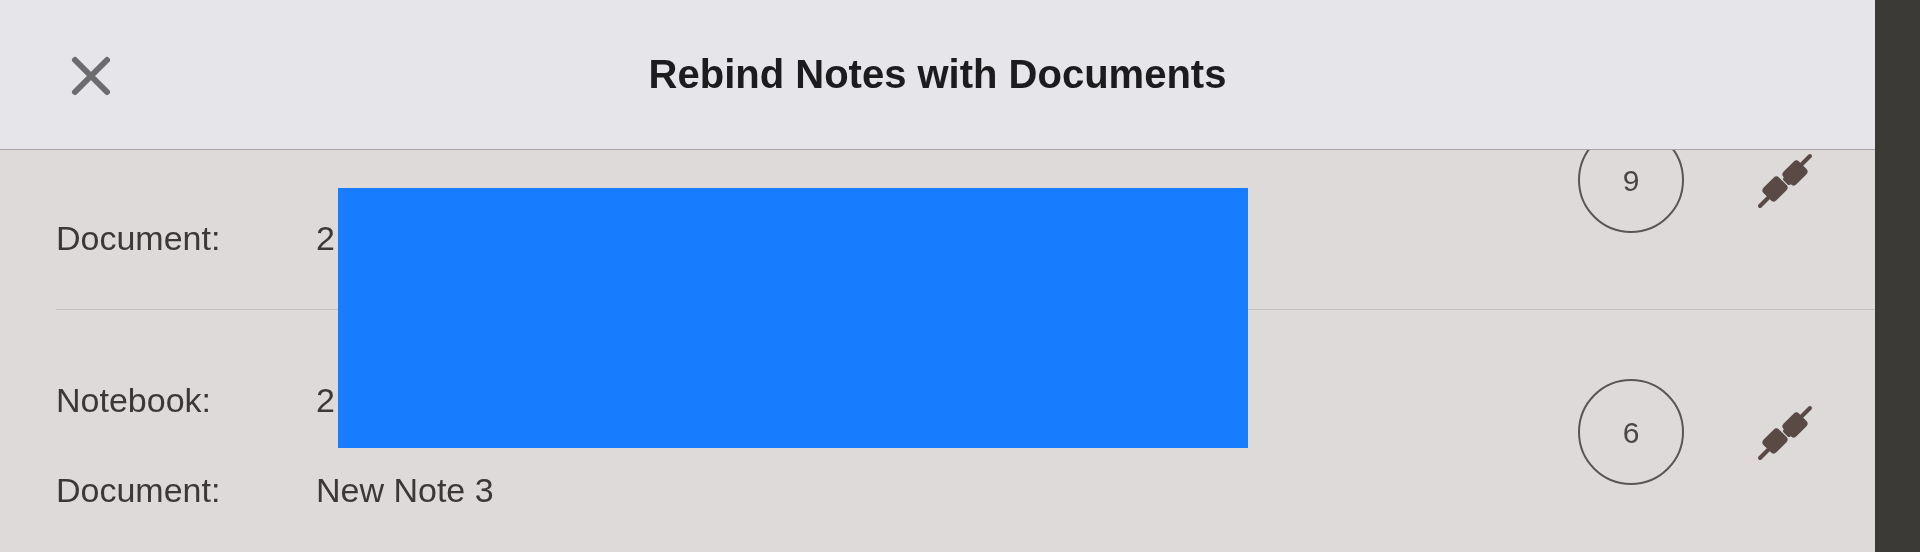  What do you see at coordinates (1631, 432) in the screenshot?
I see `count-badge: 6` at bounding box center [1631, 432].